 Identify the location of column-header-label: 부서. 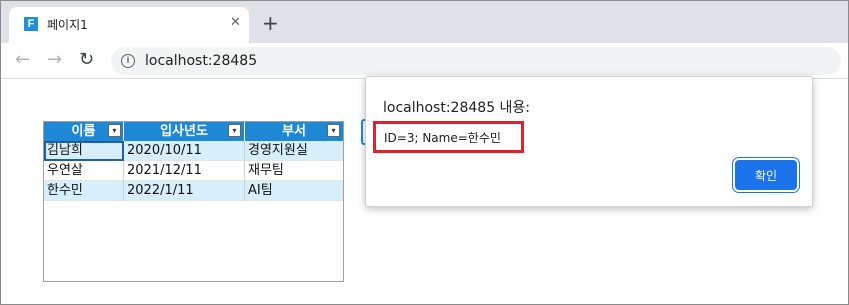
(294, 131).